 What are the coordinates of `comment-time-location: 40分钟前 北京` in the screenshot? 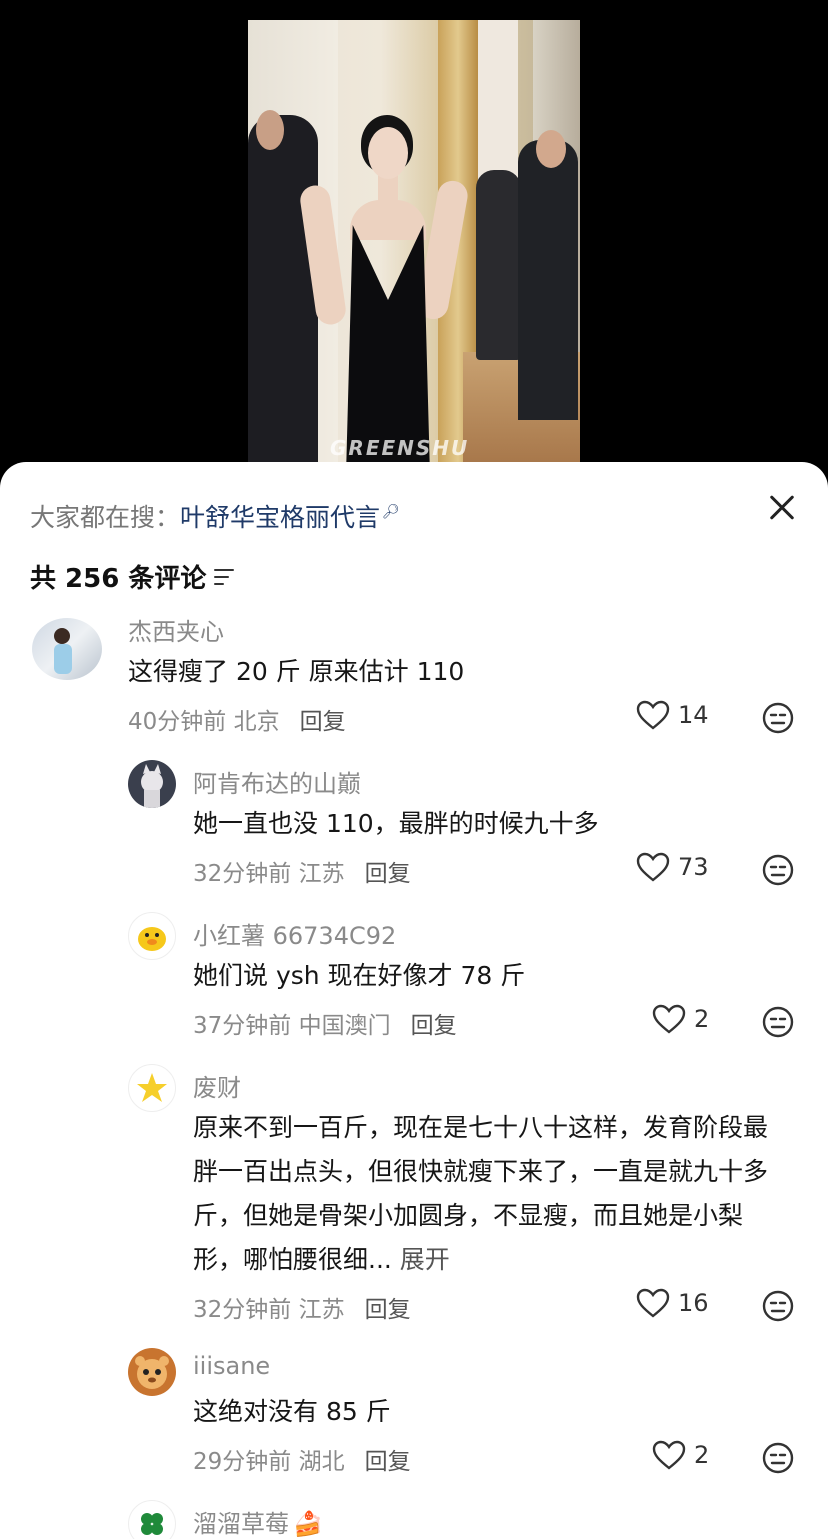 It's located at (204, 722).